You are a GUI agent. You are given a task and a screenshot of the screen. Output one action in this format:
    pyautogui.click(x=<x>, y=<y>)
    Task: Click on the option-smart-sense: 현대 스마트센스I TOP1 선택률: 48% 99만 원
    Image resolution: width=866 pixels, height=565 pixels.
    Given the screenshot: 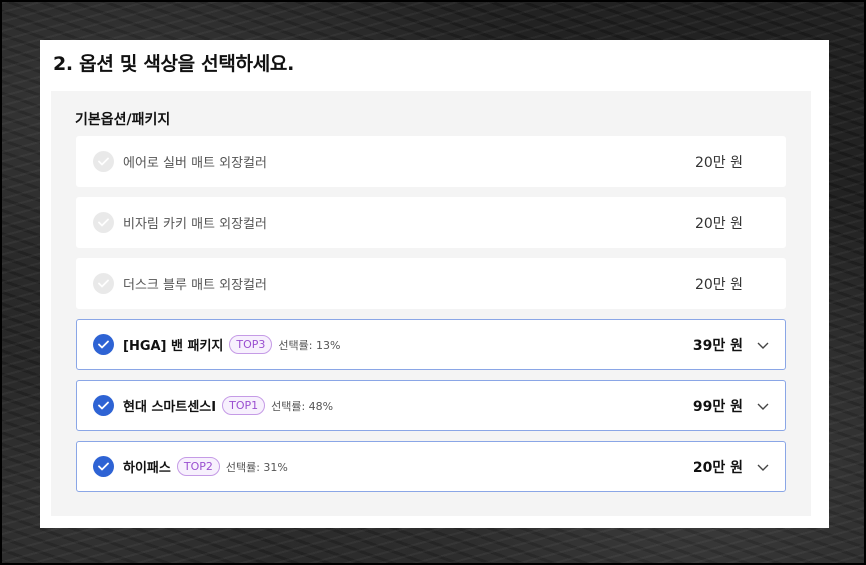 What is the action you would take?
    pyautogui.click(x=431, y=405)
    